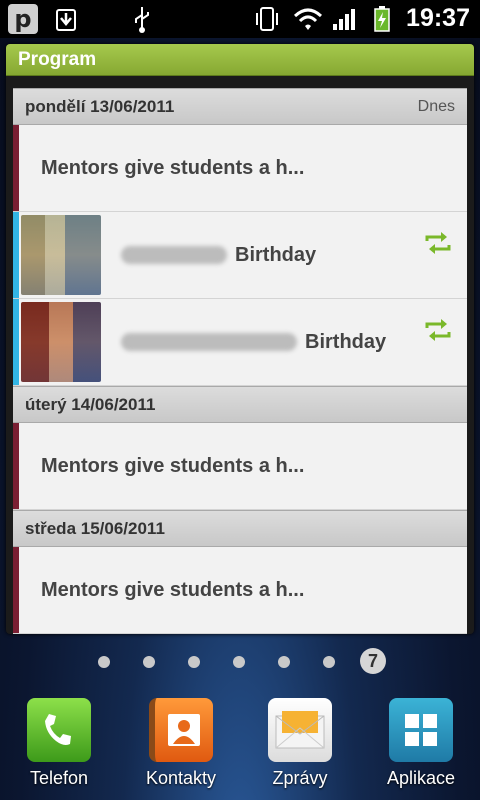 This screenshot has width=480, height=800. Describe the element at coordinates (95, 528) in the screenshot. I see `day-label: středa 15/06/2011` at that location.